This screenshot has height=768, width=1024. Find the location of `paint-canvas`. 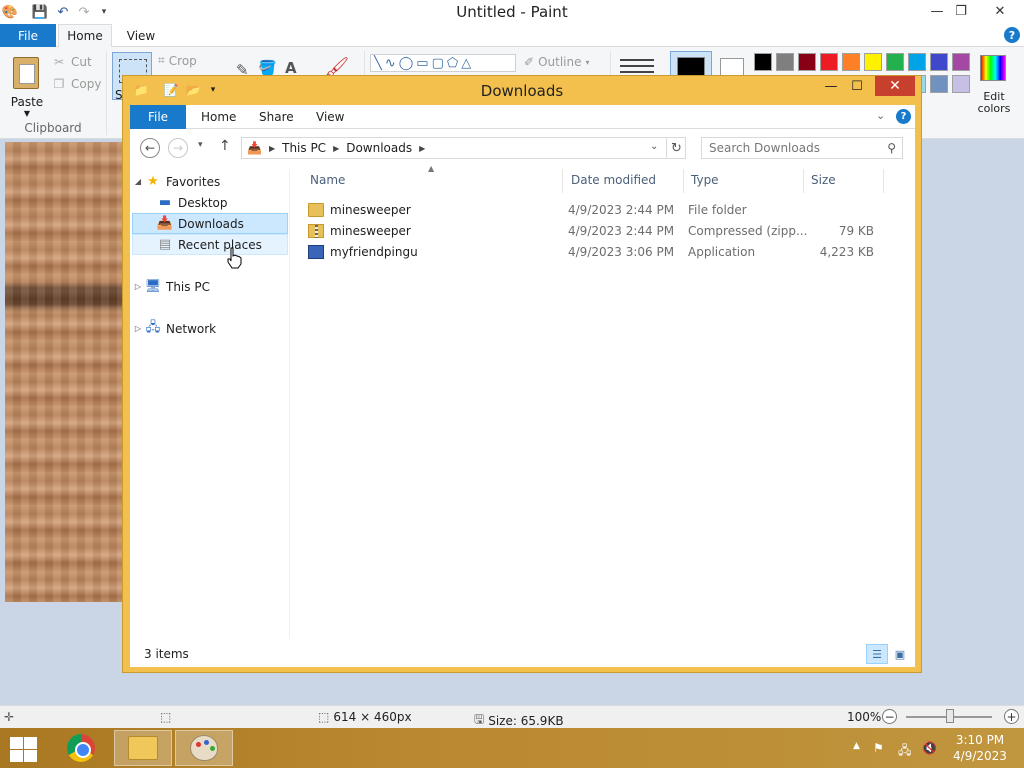

paint-canvas is located at coordinates (65, 372).